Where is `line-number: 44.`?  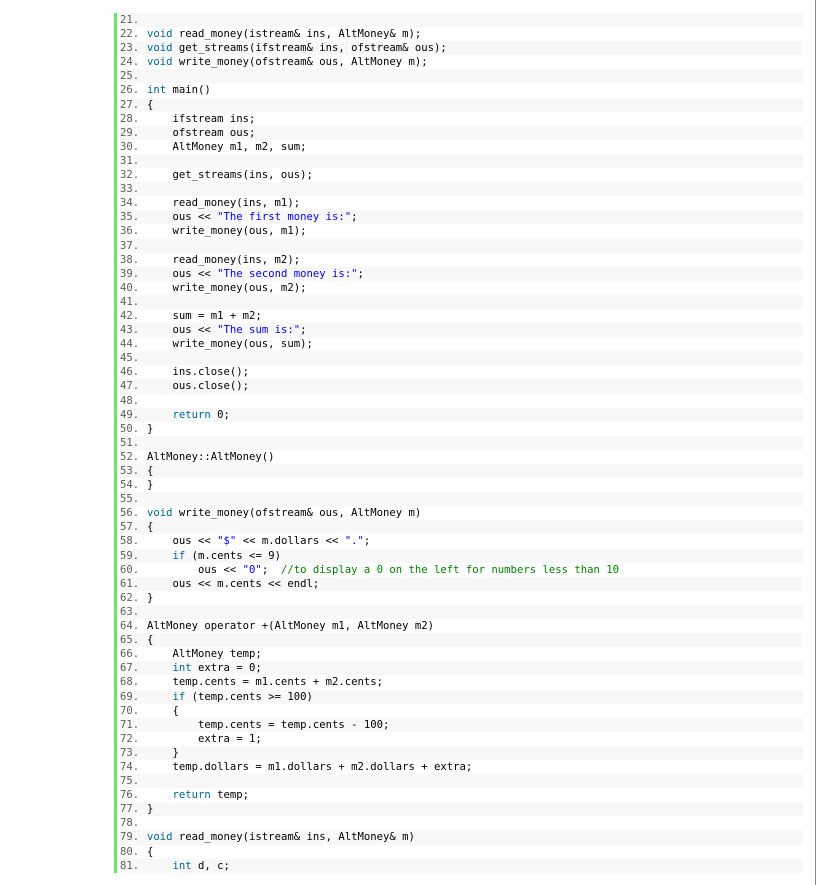 line-number: 44. is located at coordinates (130, 344).